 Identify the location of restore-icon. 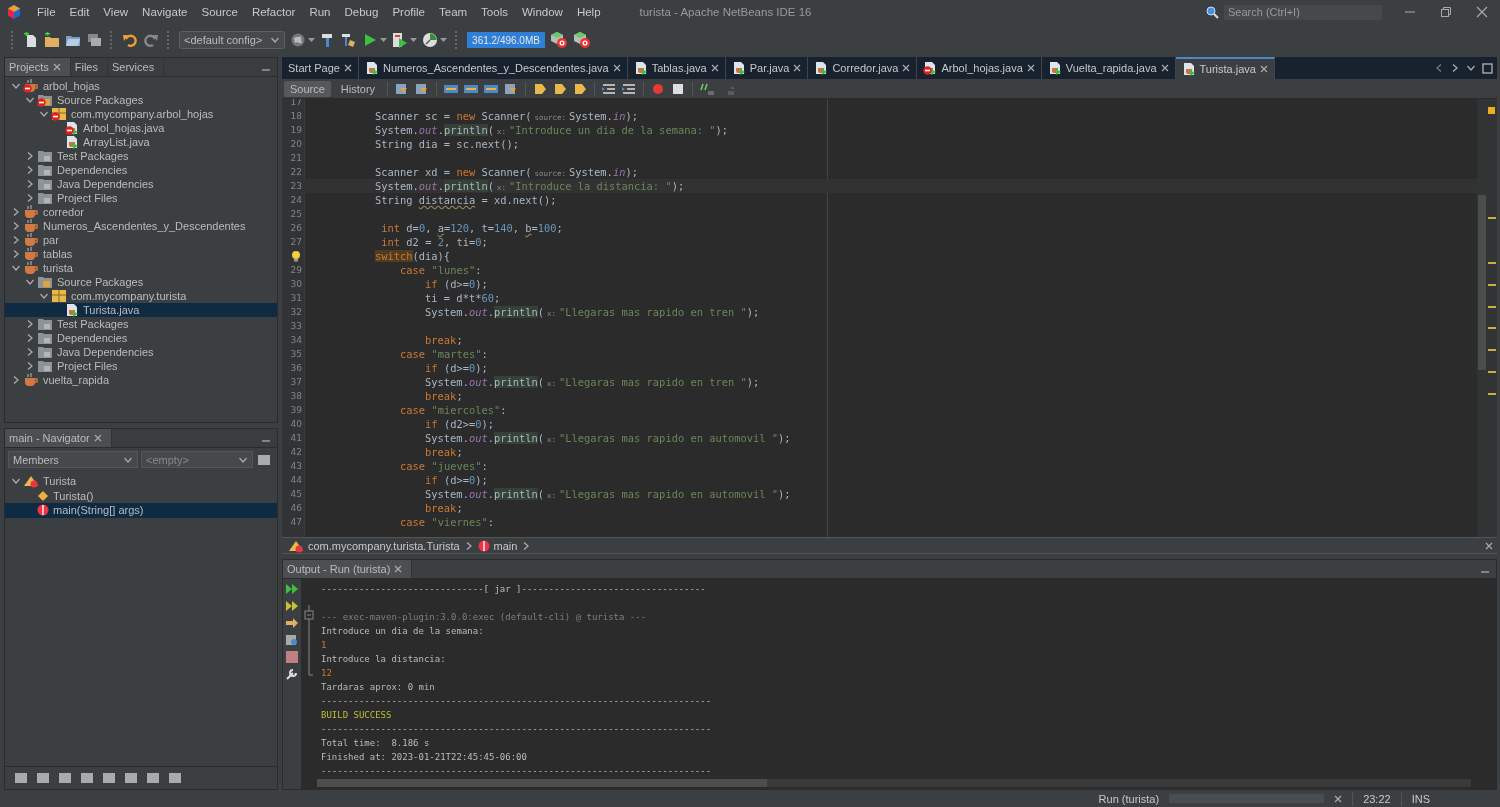
(1446, 12).